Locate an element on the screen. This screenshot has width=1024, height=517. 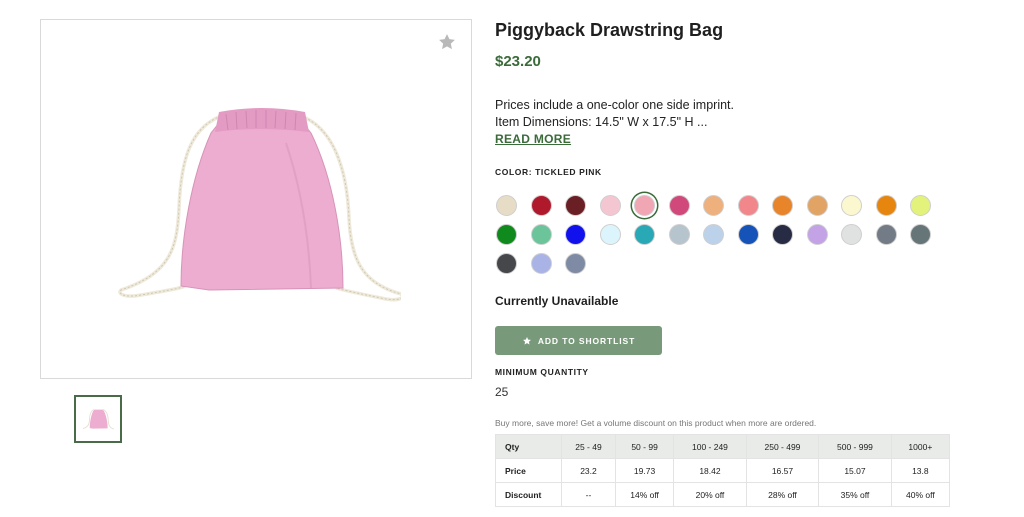
table-cell: 28% off is located at coordinates (782, 494).